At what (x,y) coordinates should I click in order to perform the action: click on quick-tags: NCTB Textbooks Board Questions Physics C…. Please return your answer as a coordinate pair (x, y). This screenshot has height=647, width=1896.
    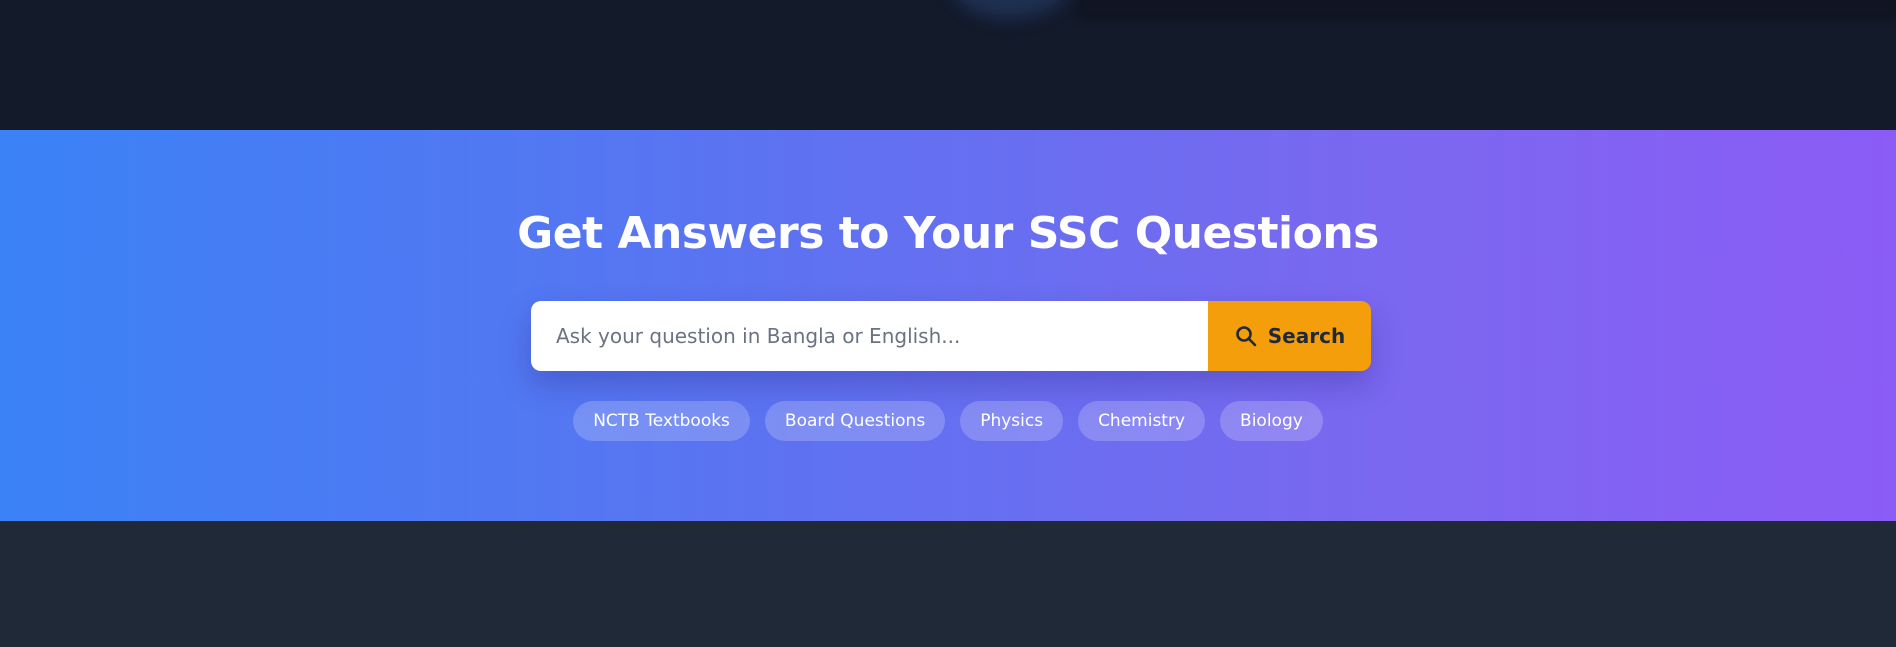
    Looking at the image, I should click on (948, 421).